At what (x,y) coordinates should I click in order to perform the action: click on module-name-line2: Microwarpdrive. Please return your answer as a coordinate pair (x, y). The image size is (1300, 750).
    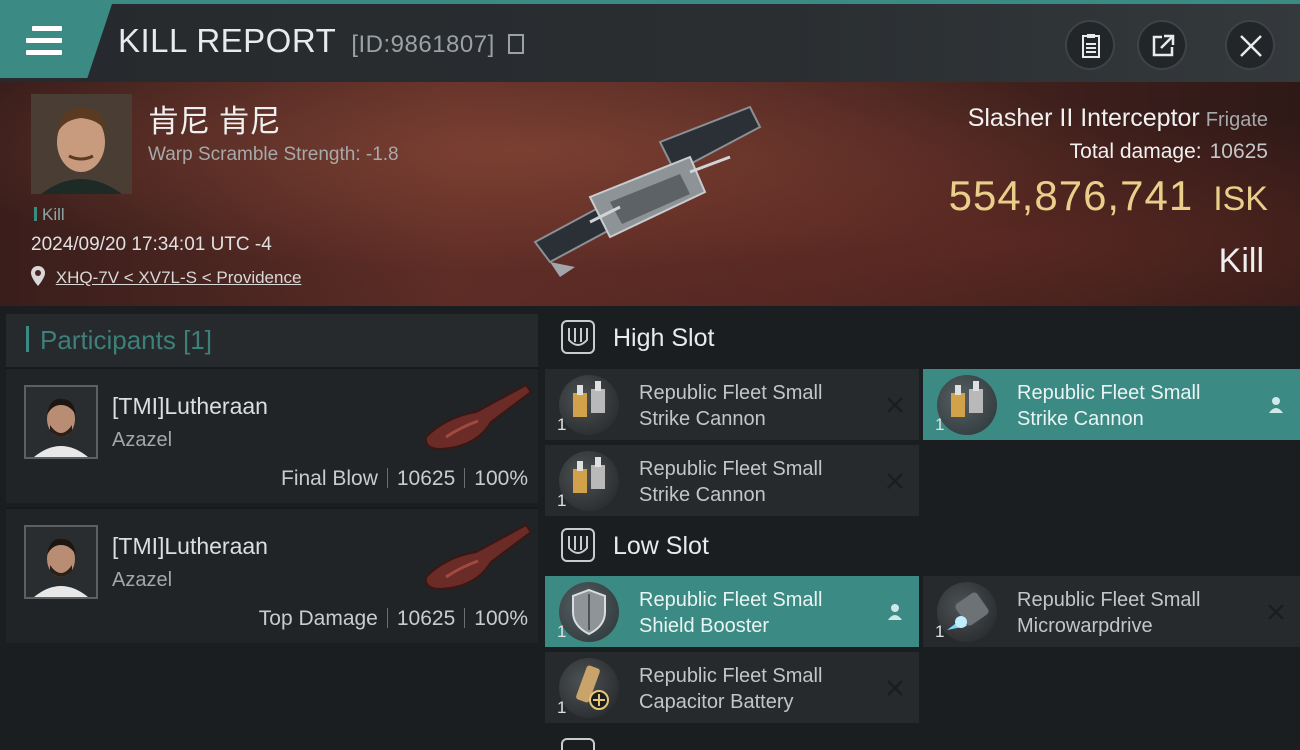
    Looking at the image, I should click on (1085, 626).